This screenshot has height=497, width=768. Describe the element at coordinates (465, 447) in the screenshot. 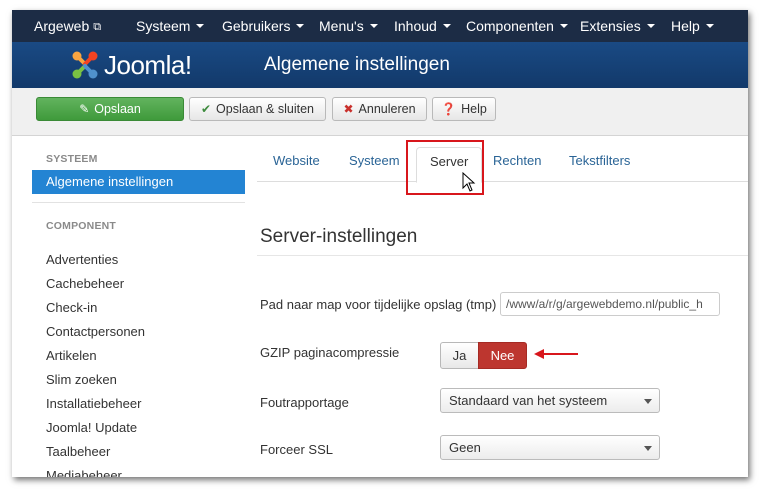

I see `force-ssl-value: Geen` at that location.